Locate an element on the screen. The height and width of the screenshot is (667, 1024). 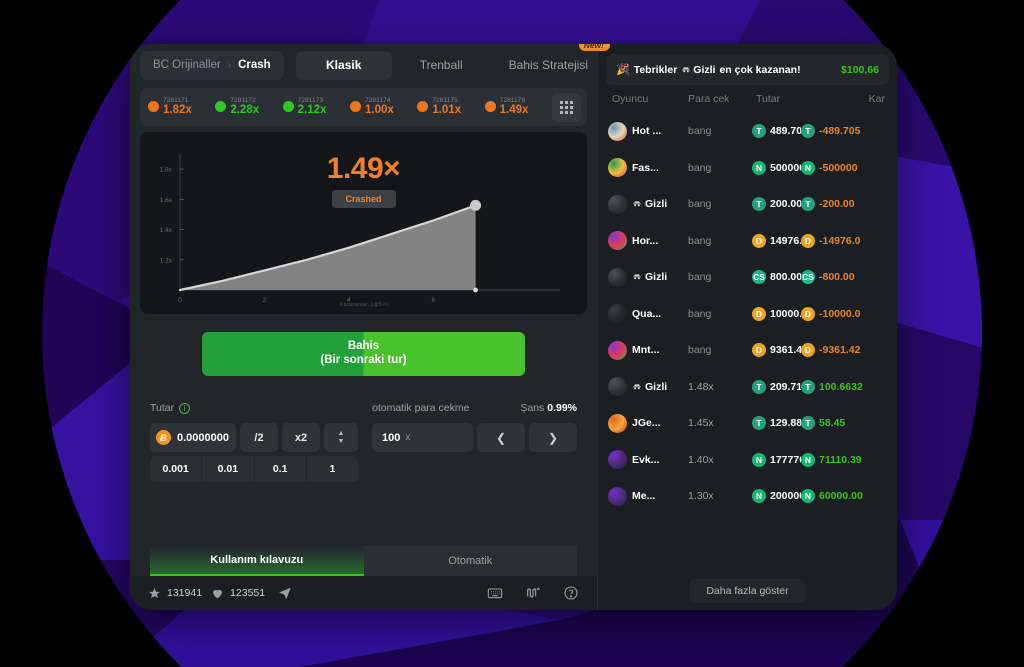
currency-icon: D is located at coordinates (808, 240).